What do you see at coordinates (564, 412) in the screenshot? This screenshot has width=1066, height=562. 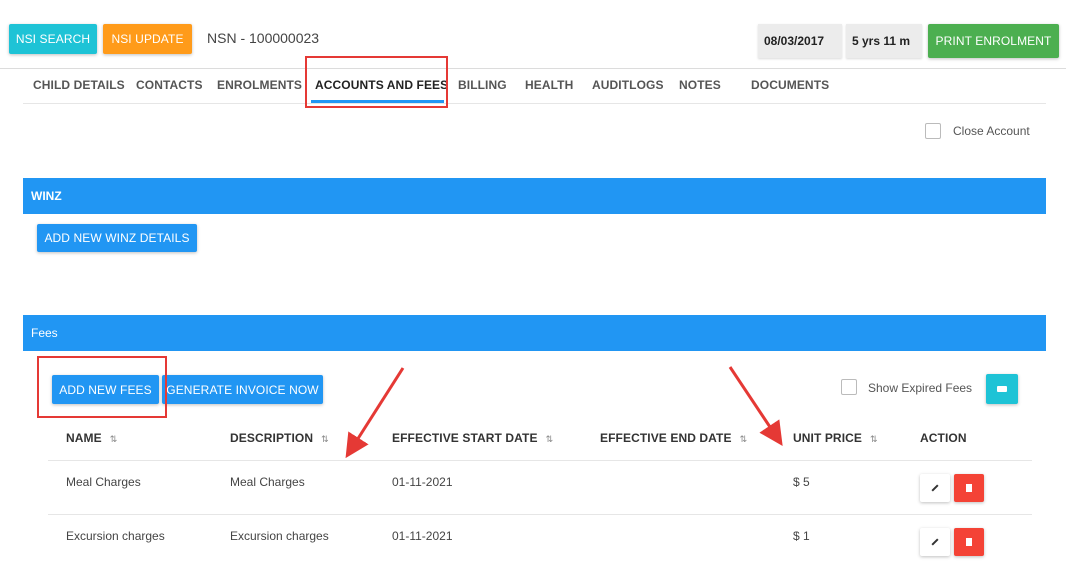 I see `annotation-arrows` at bounding box center [564, 412].